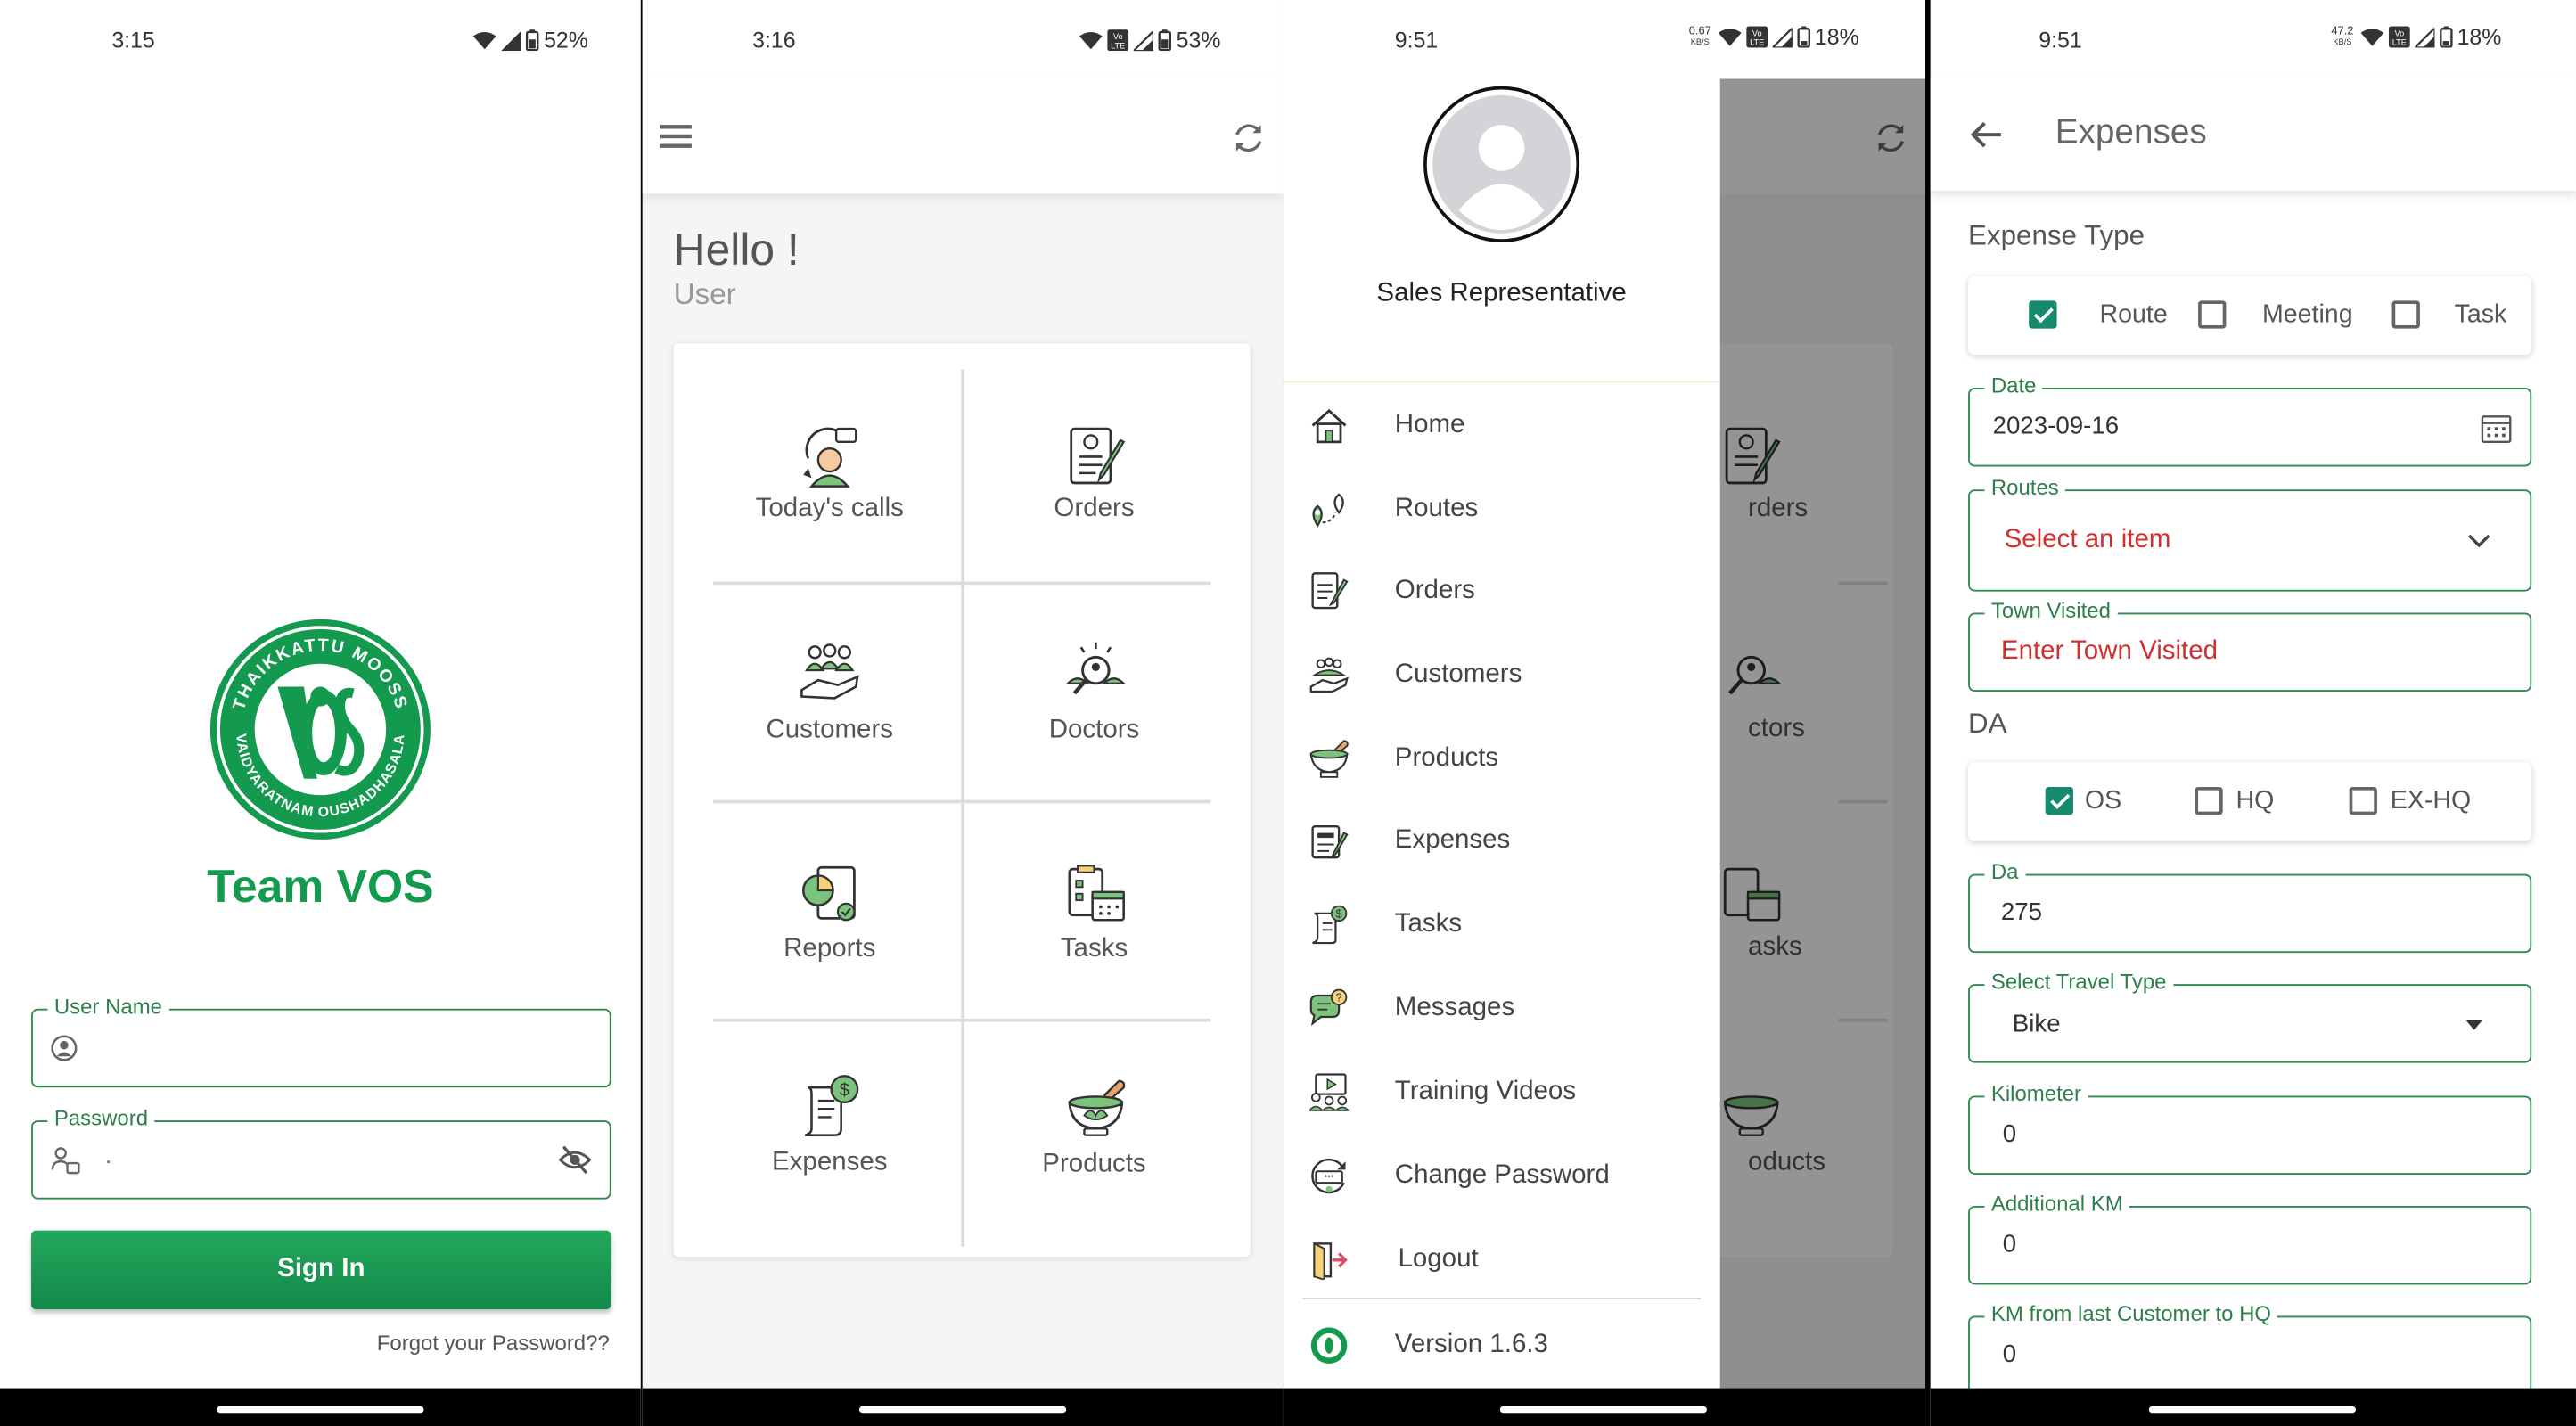 The image size is (2576, 1426). I want to click on tile-todays-calls: Today's calls, so click(830, 491).